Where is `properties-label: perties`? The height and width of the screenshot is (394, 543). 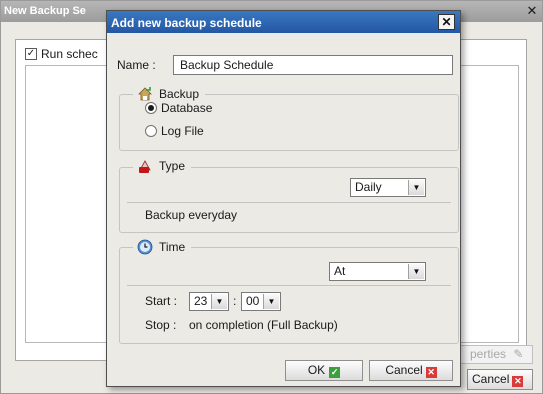 properties-label: perties is located at coordinates (488, 354).